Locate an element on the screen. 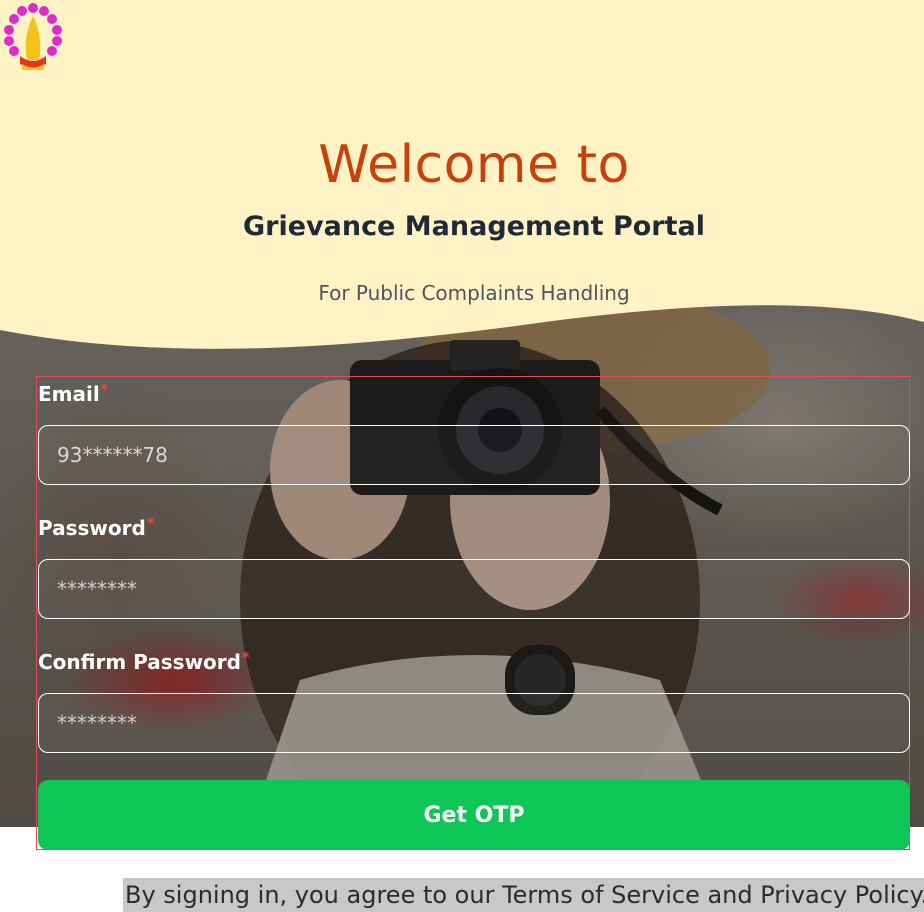 The width and height of the screenshot is (924, 912). confirm-password-label: Confirm Password* is located at coordinates (144, 662).